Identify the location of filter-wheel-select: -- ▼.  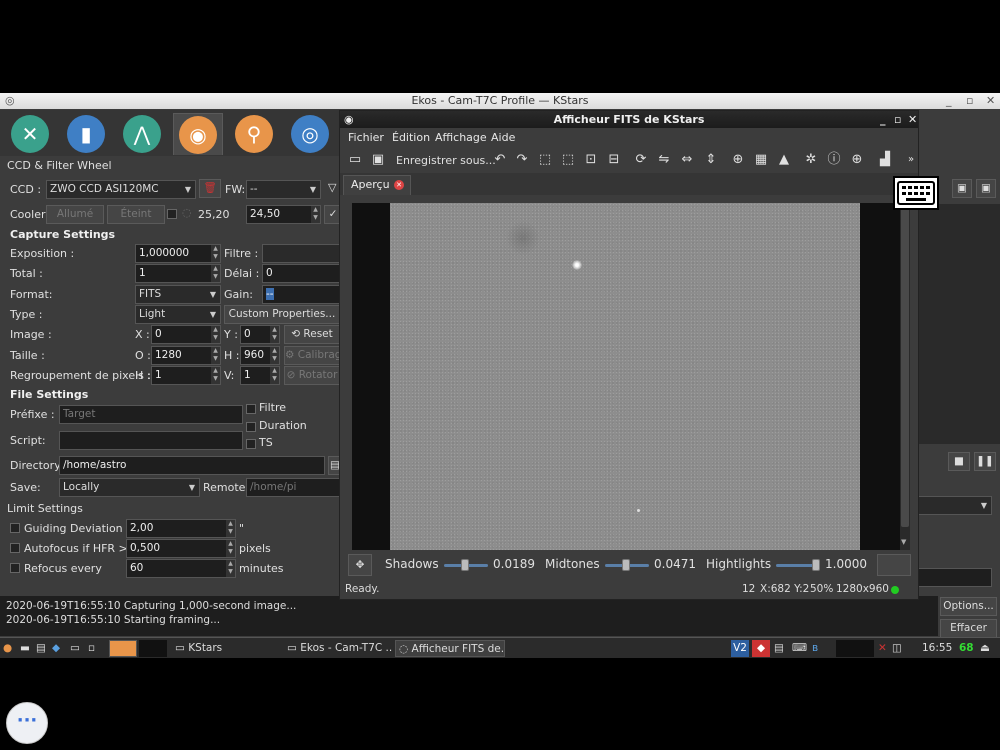
(283, 189).